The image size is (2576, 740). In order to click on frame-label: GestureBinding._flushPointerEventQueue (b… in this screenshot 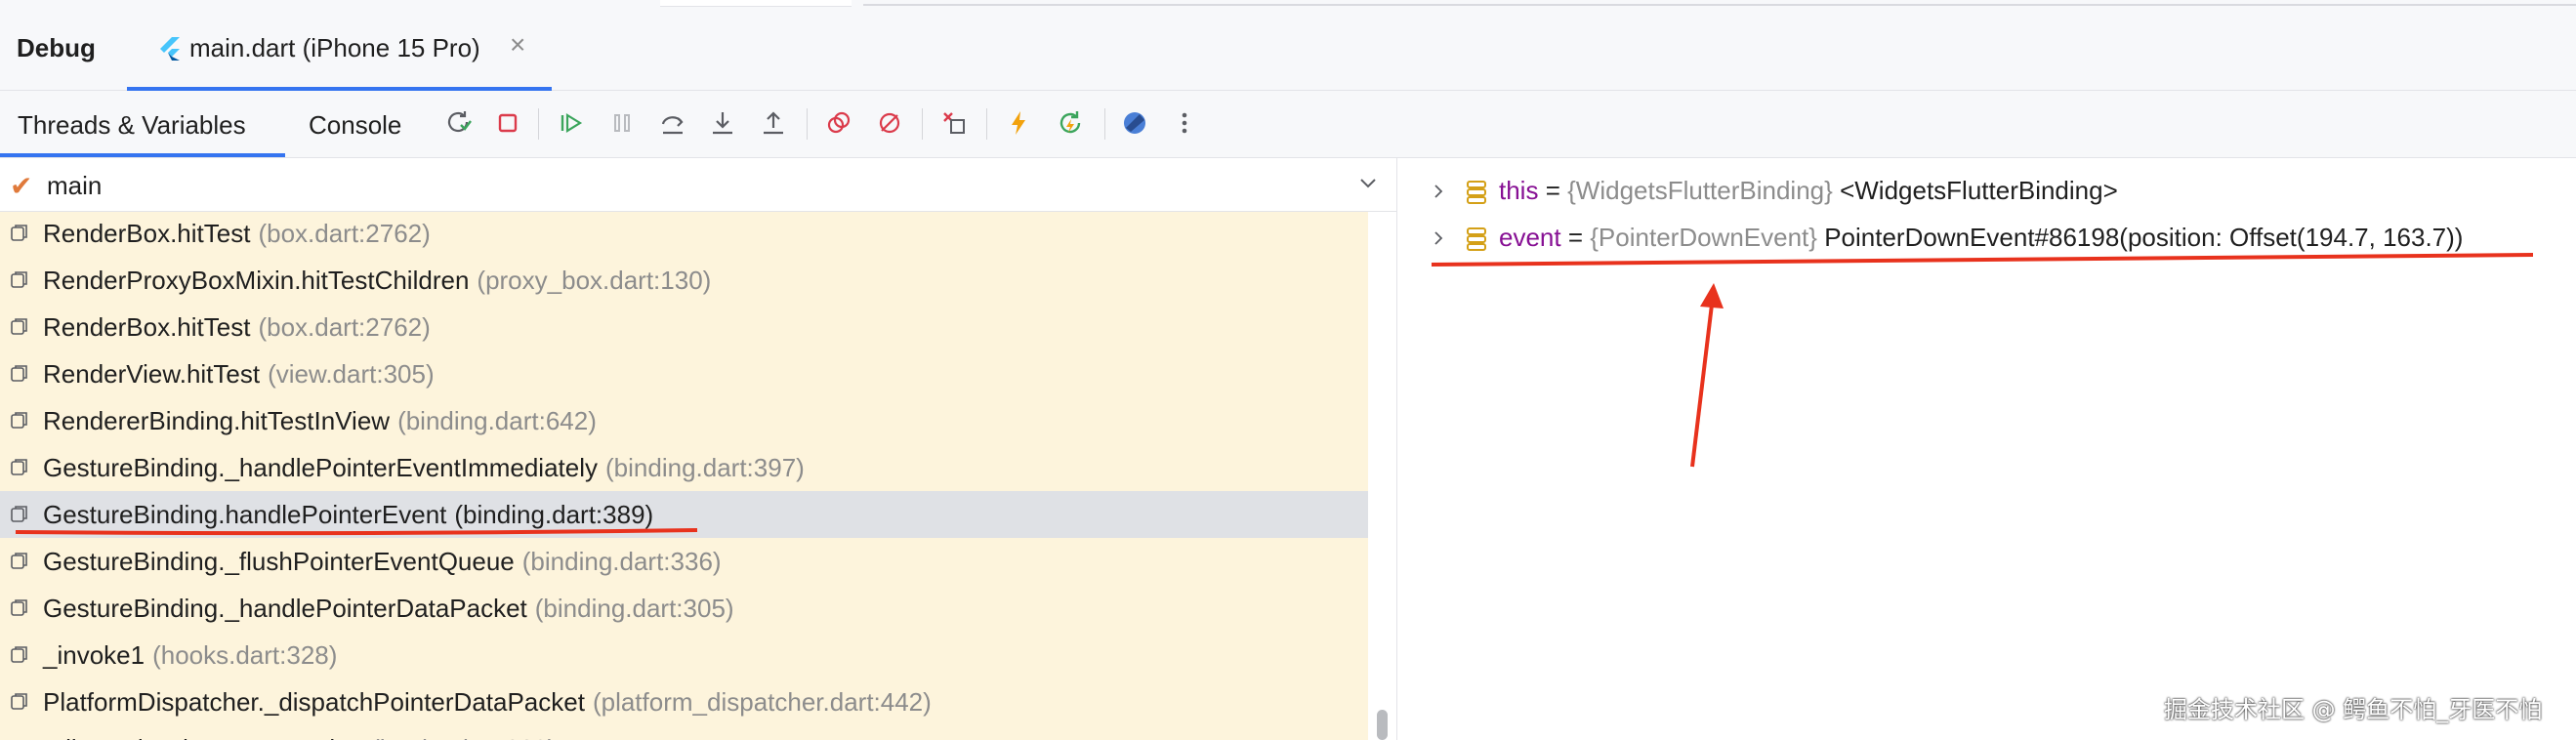, I will do `click(383, 562)`.